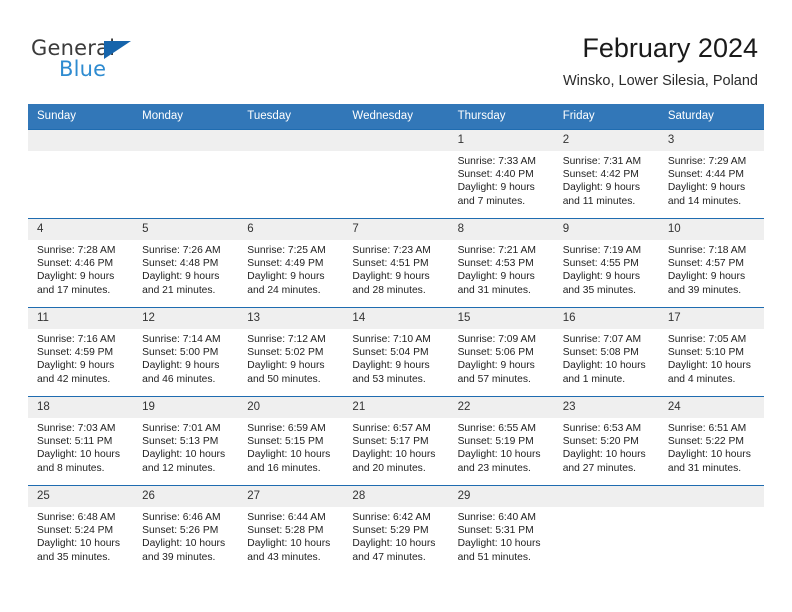 Image resolution: width=792 pixels, height=612 pixels. Describe the element at coordinates (501, 229) in the screenshot. I see `day-number: 8` at that location.